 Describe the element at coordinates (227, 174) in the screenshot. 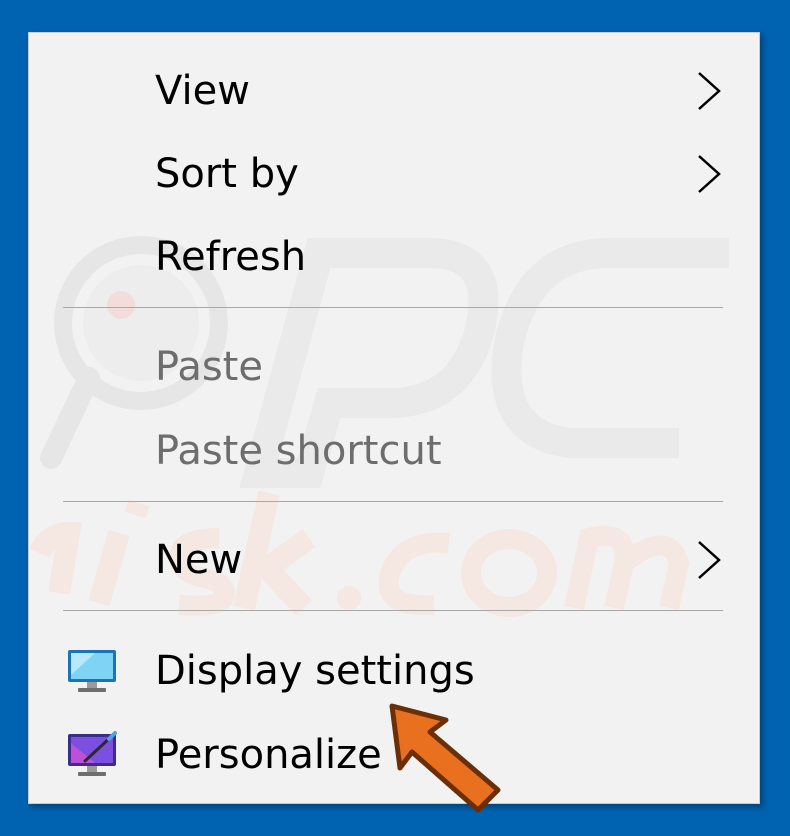

I see `menu-item-label: Sort by` at that location.